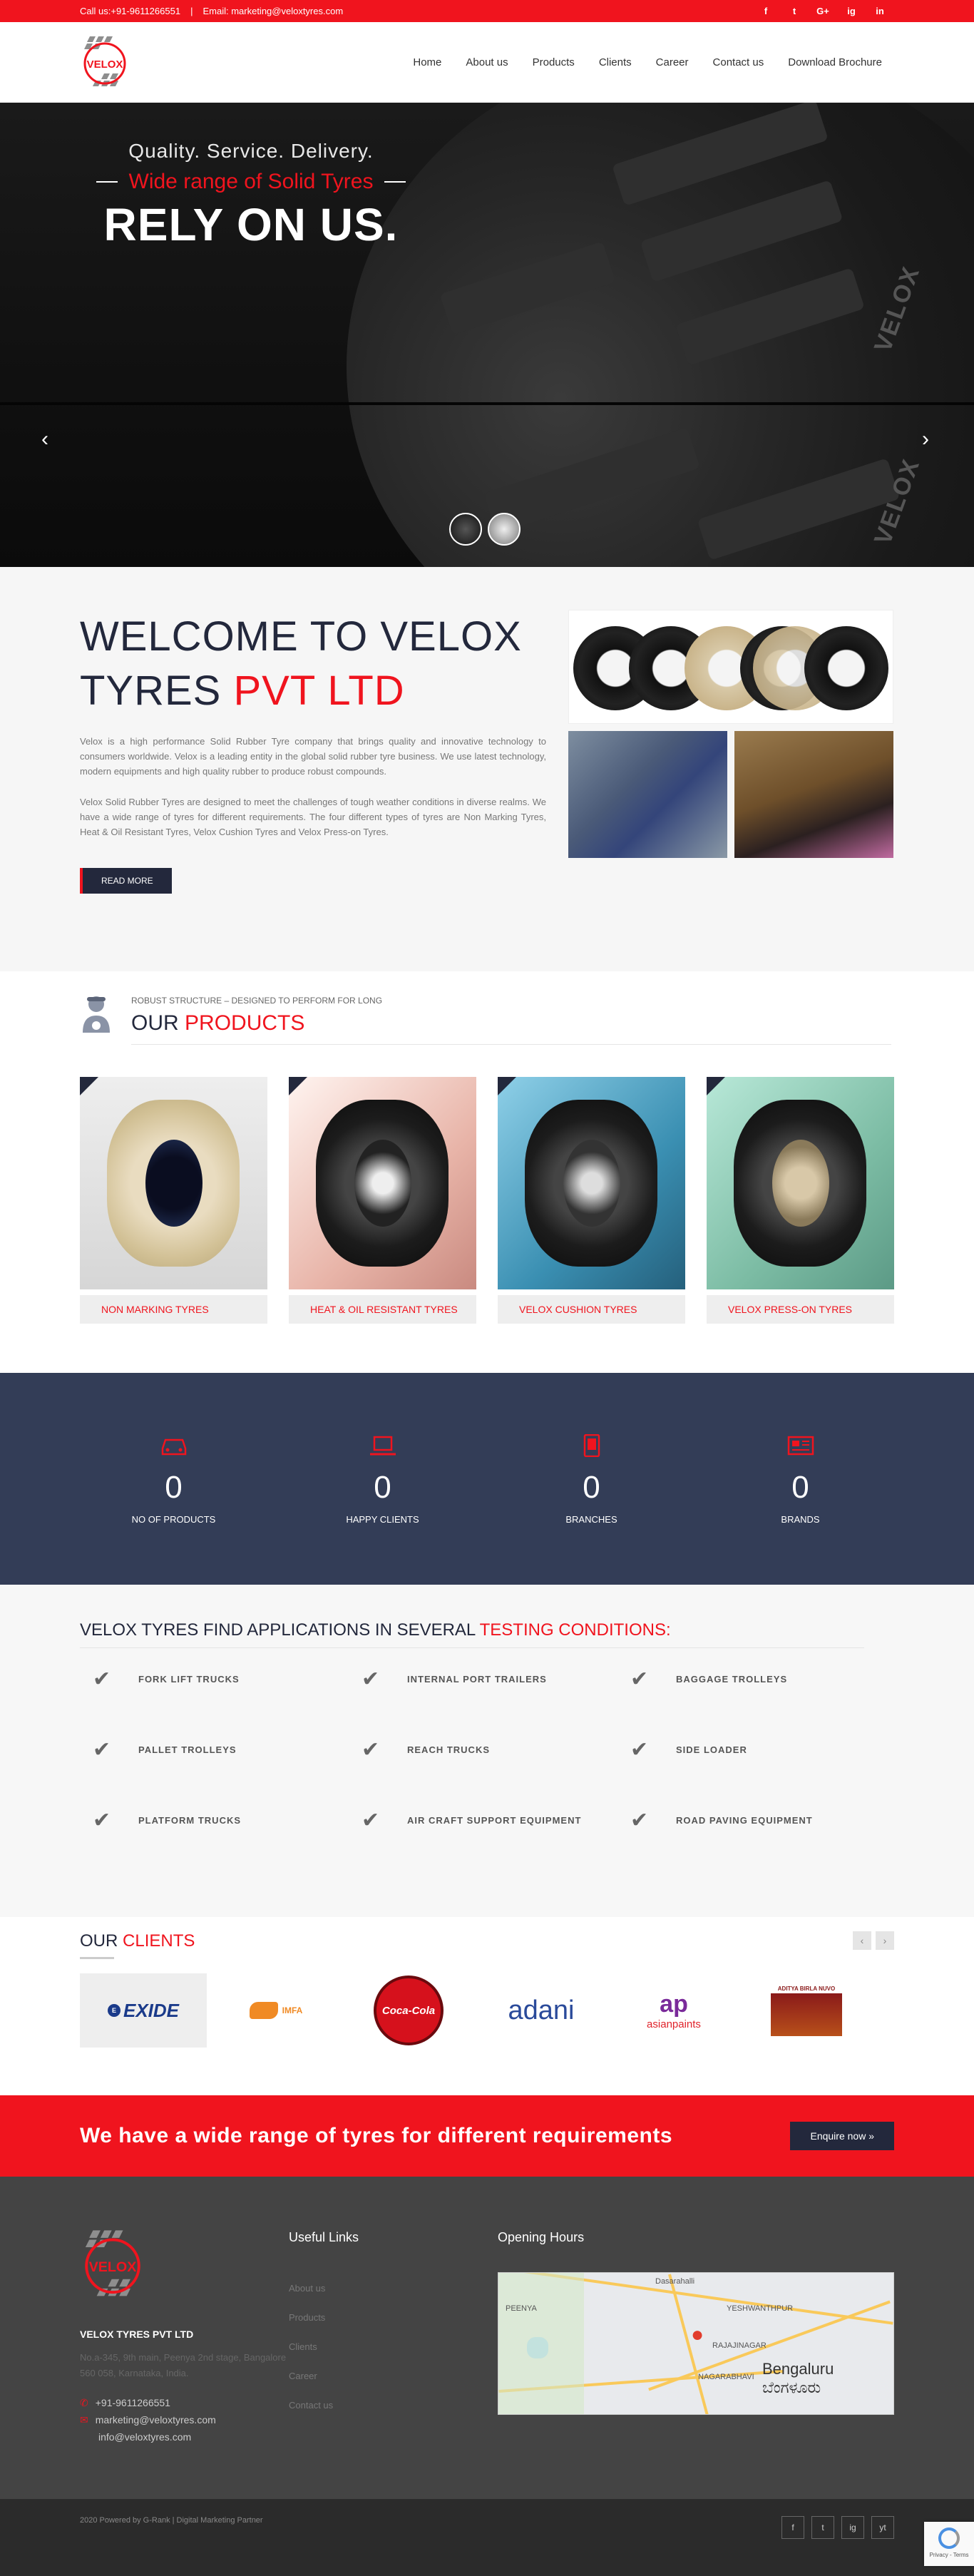 The image size is (974, 2576). Describe the element at coordinates (730, 667) in the screenshot. I see `tyre-range-image` at that location.